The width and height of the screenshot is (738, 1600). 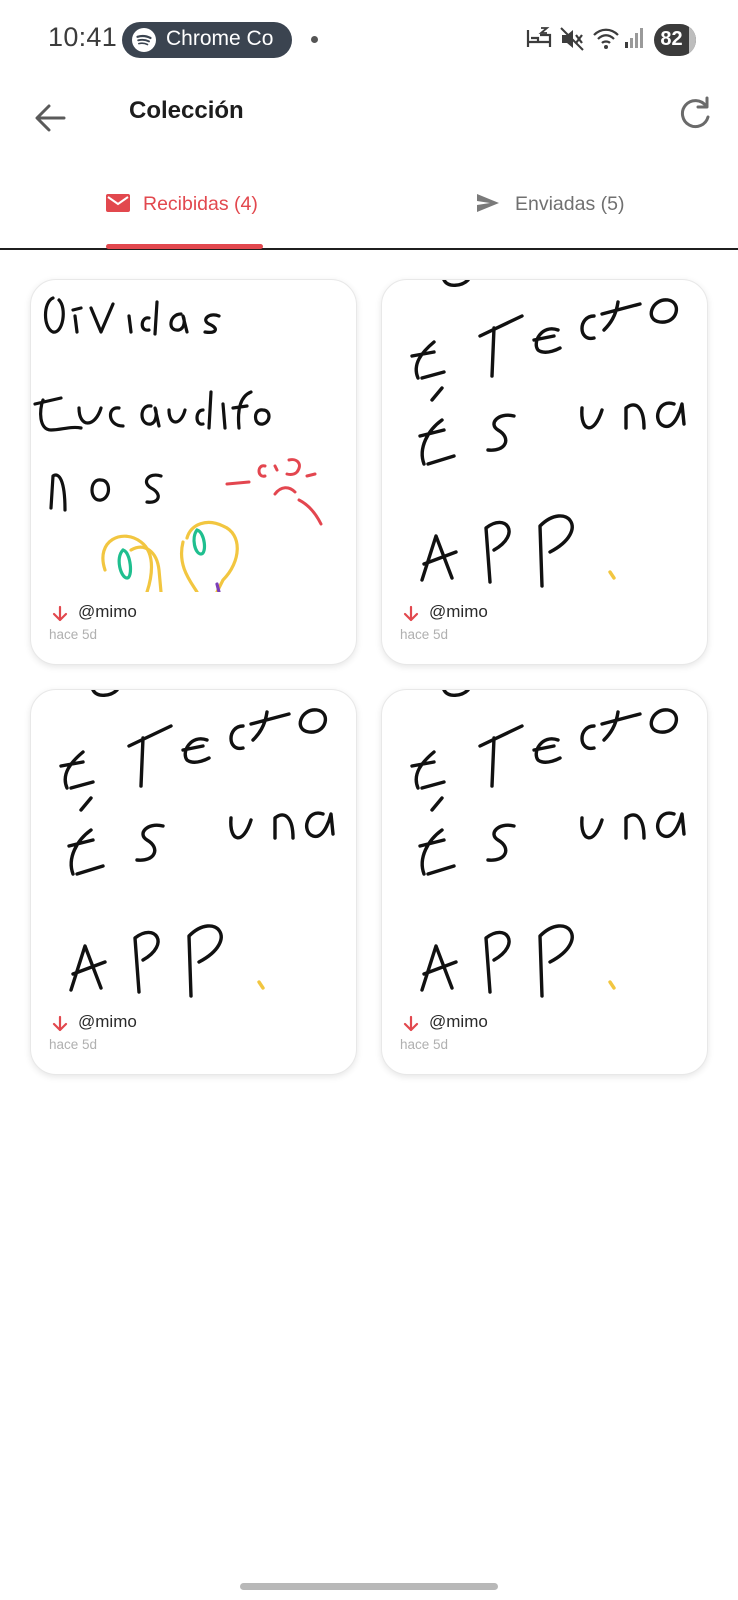 I want to click on app-bar: Colección, so click(x=369, y=125).